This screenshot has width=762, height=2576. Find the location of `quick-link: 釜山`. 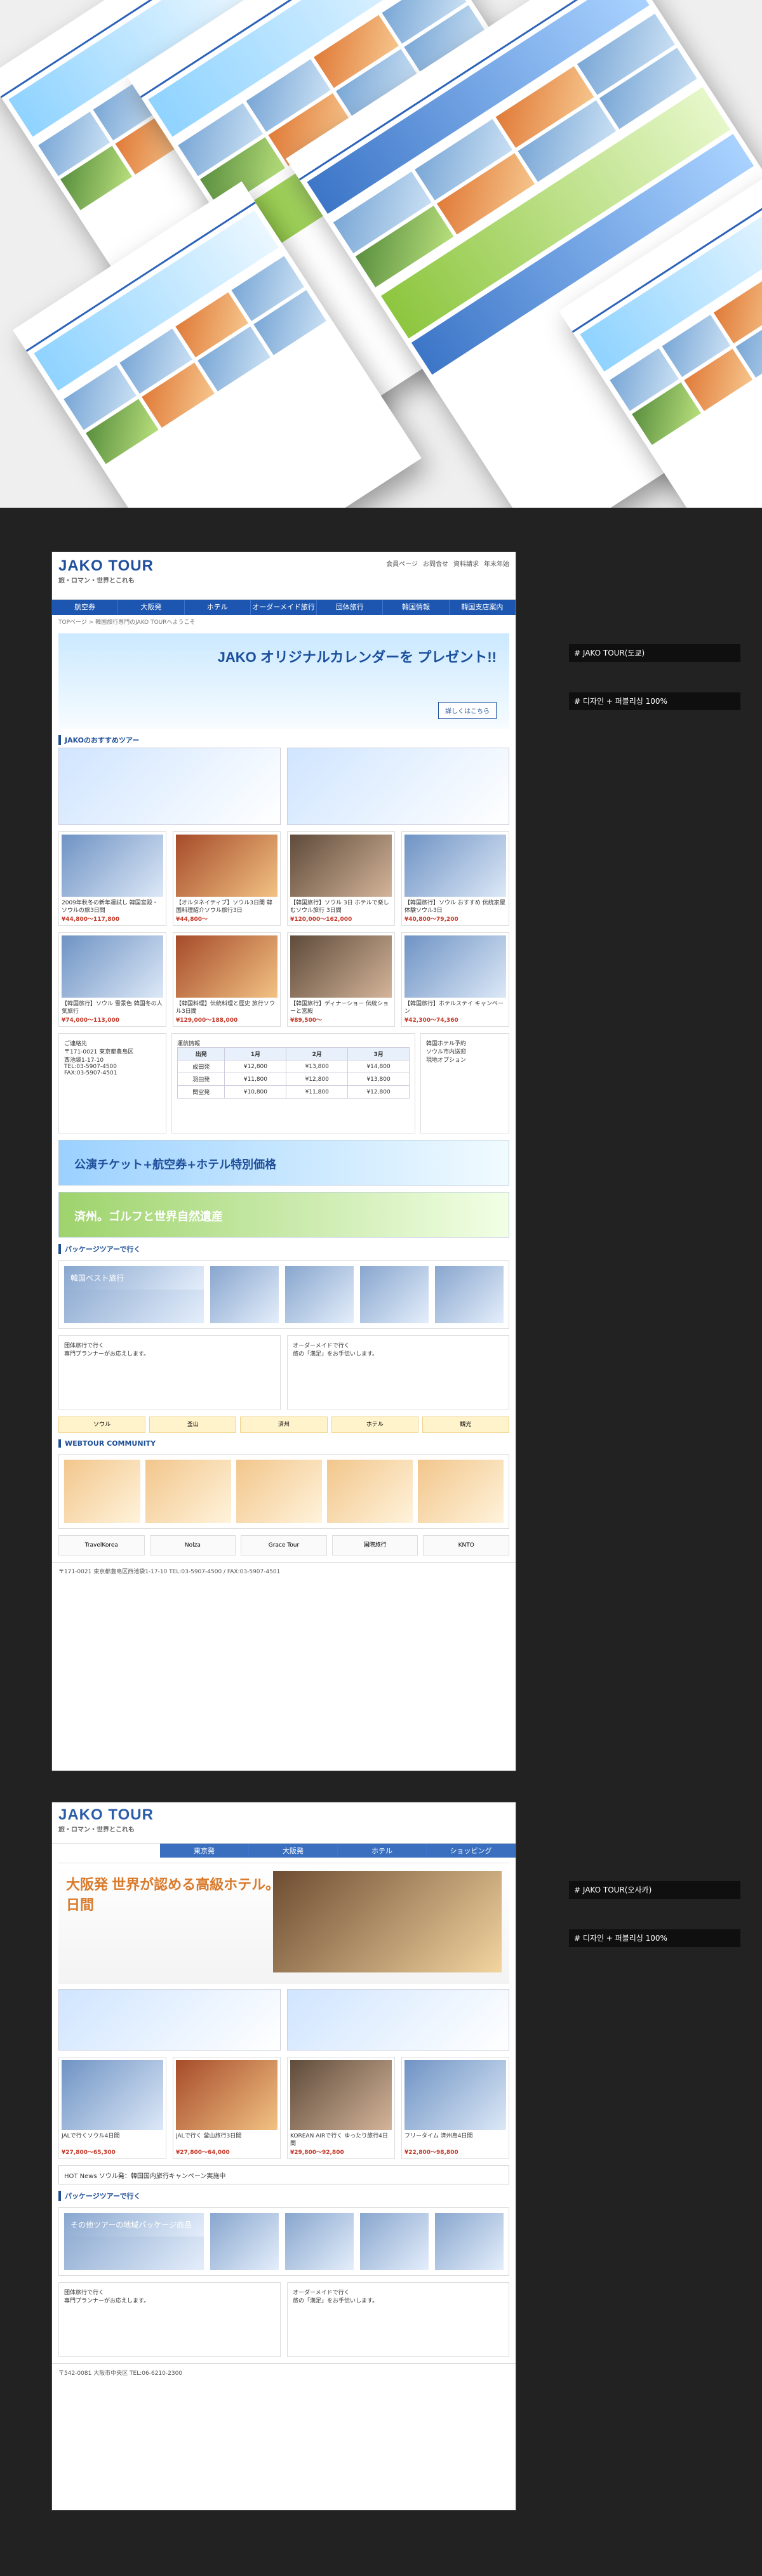

quick-link: 釜山 is located at coordinates (193, 1425).